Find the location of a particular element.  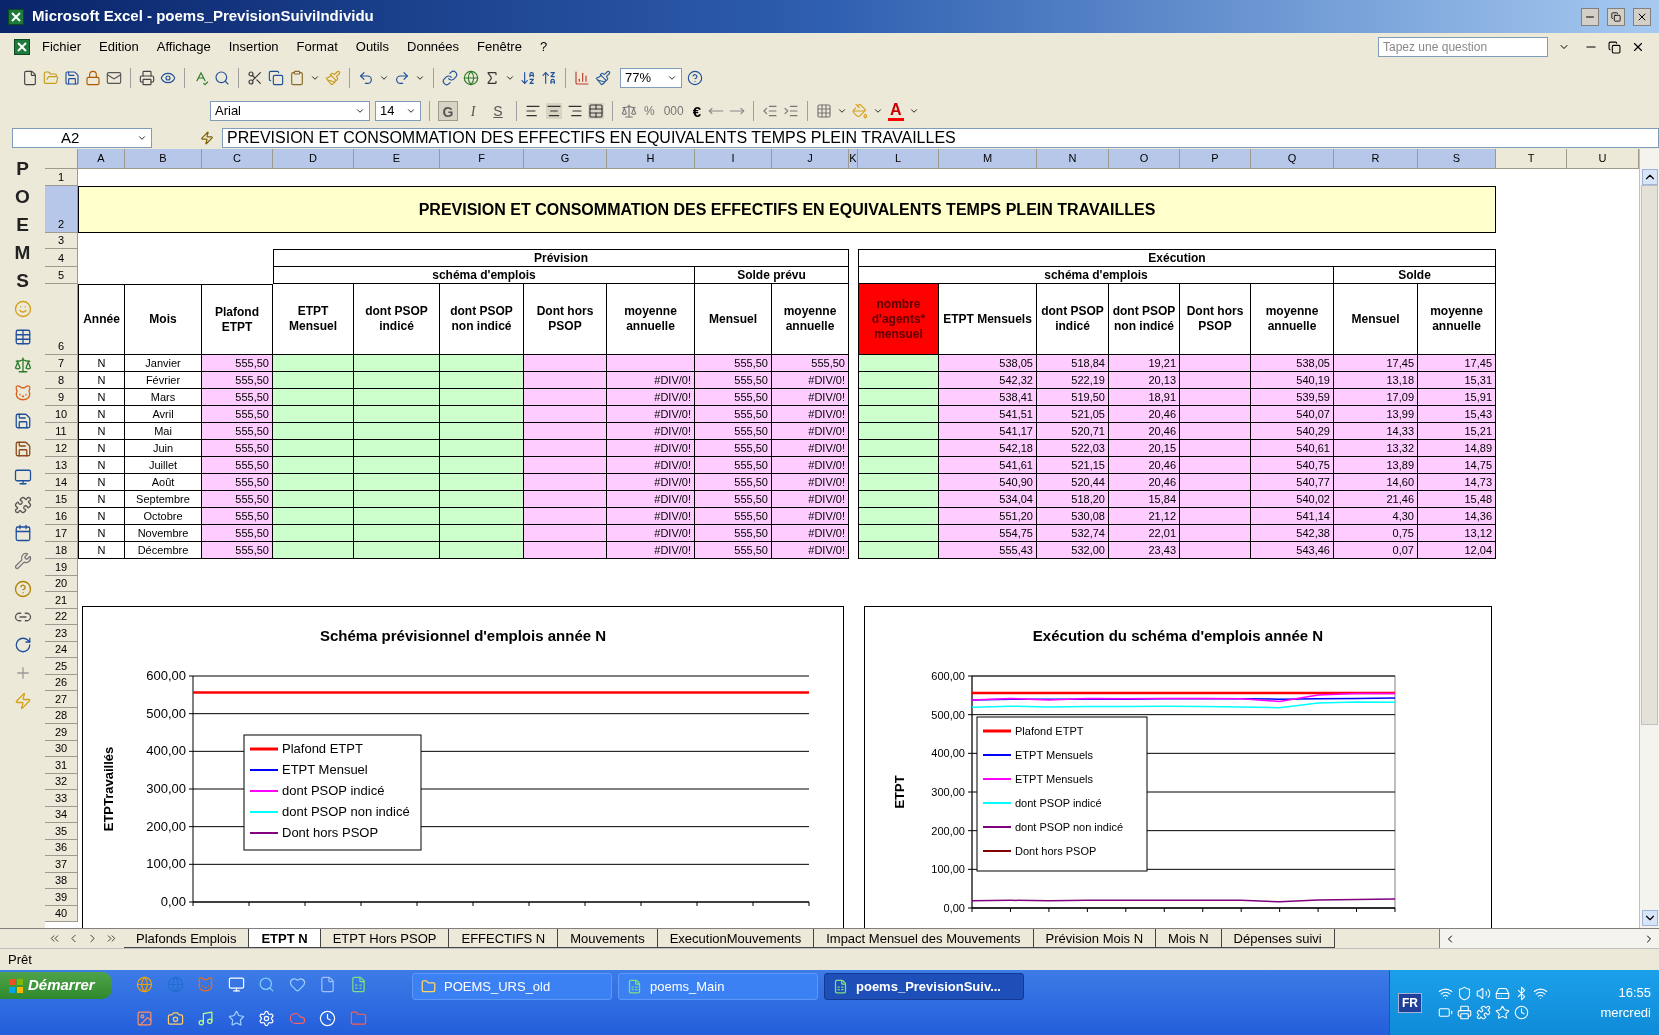

row-header: 39 is located at coordinates (61, 897).